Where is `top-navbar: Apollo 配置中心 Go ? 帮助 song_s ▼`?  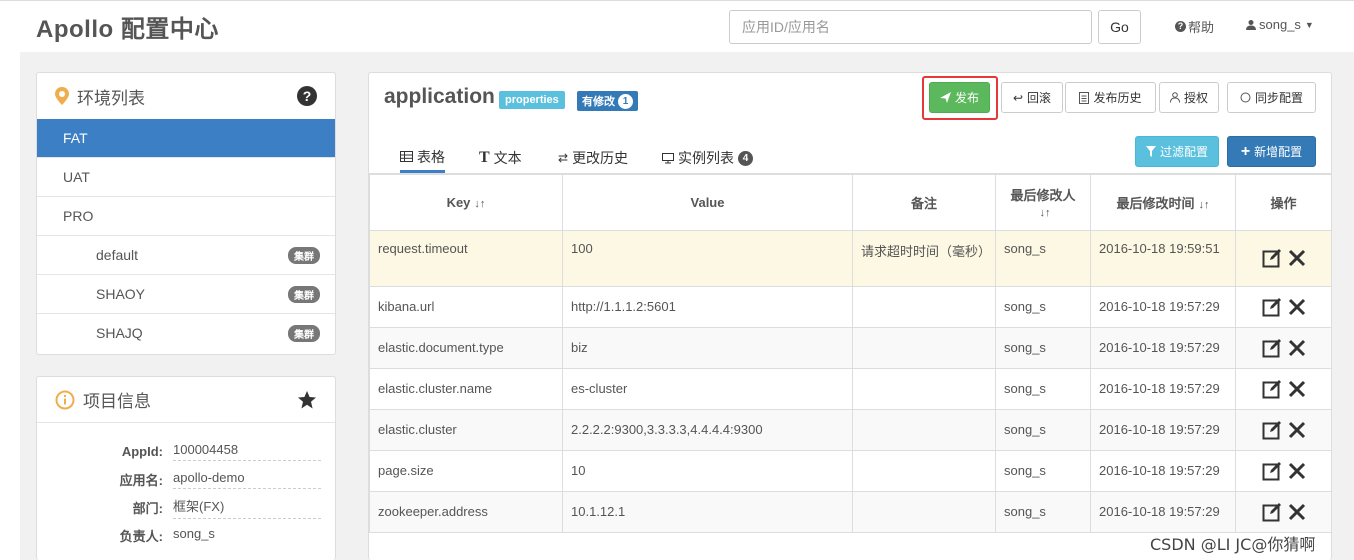 top-navbar: Apollo 配置中心 Go ? 帮助 song_s ▼ is located at coordinates (677, 25).